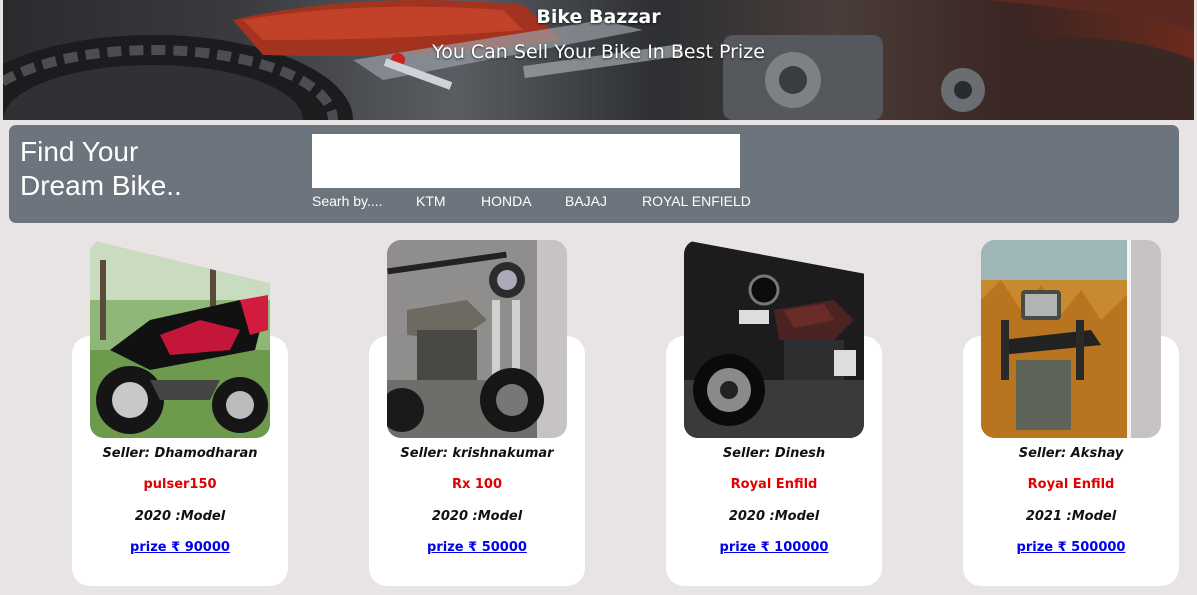  I want to click on site-title: Bike Bazzar, so click(598, 17).